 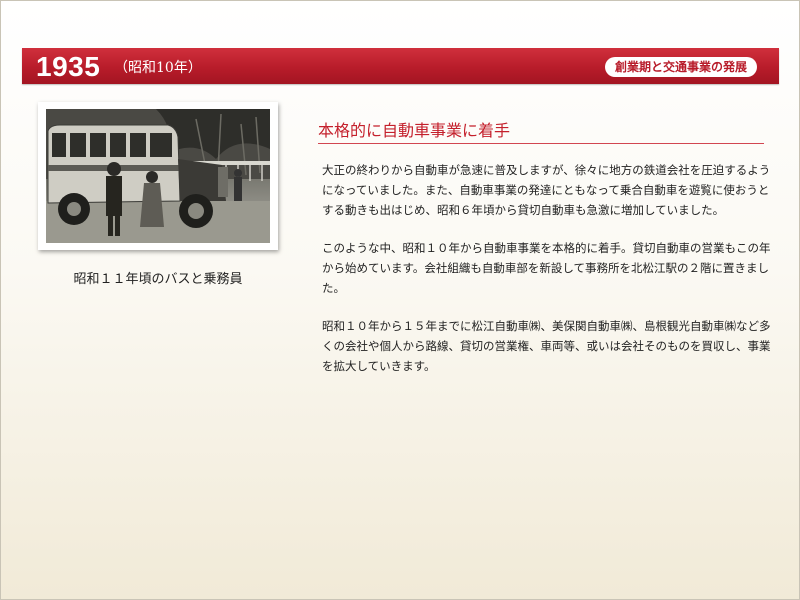 I want to click on title-divider, so click(x=541, y=143).